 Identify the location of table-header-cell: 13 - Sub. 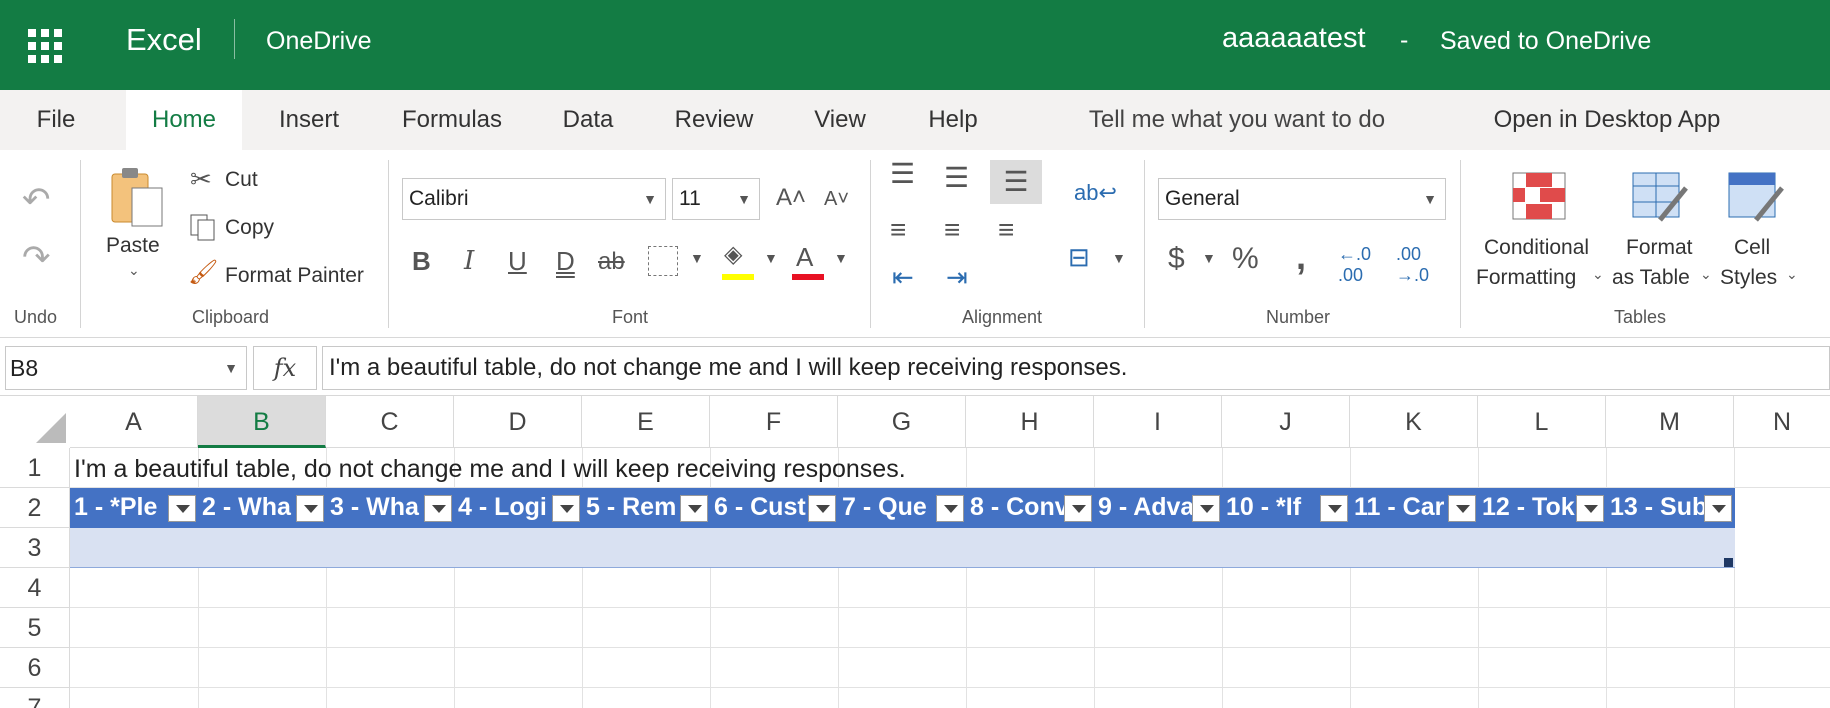
(1670, 508).